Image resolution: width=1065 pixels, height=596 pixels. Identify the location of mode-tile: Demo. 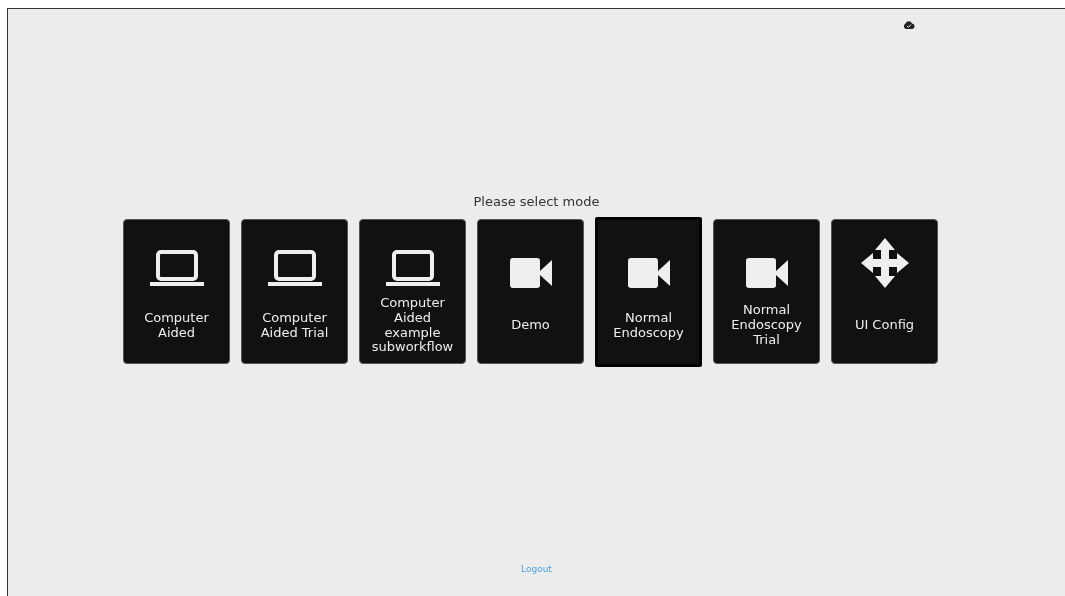
(530, 291).